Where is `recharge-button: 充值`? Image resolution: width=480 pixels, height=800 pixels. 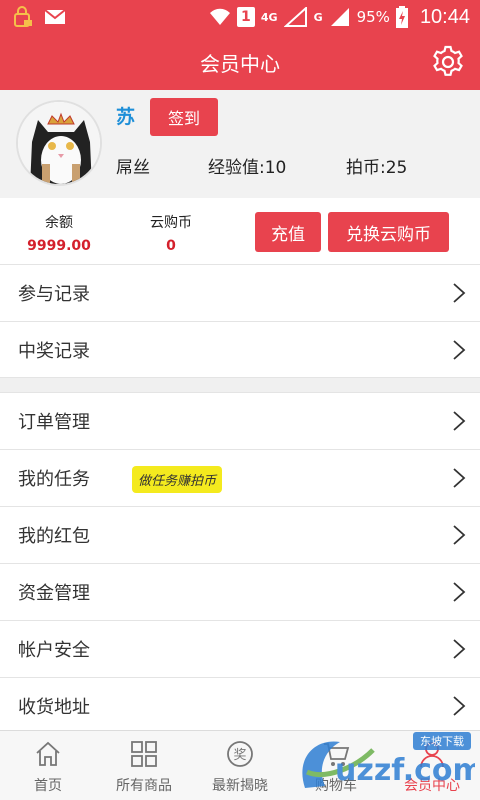 recharge-button: 充值 is located at coordinates (288, 232).